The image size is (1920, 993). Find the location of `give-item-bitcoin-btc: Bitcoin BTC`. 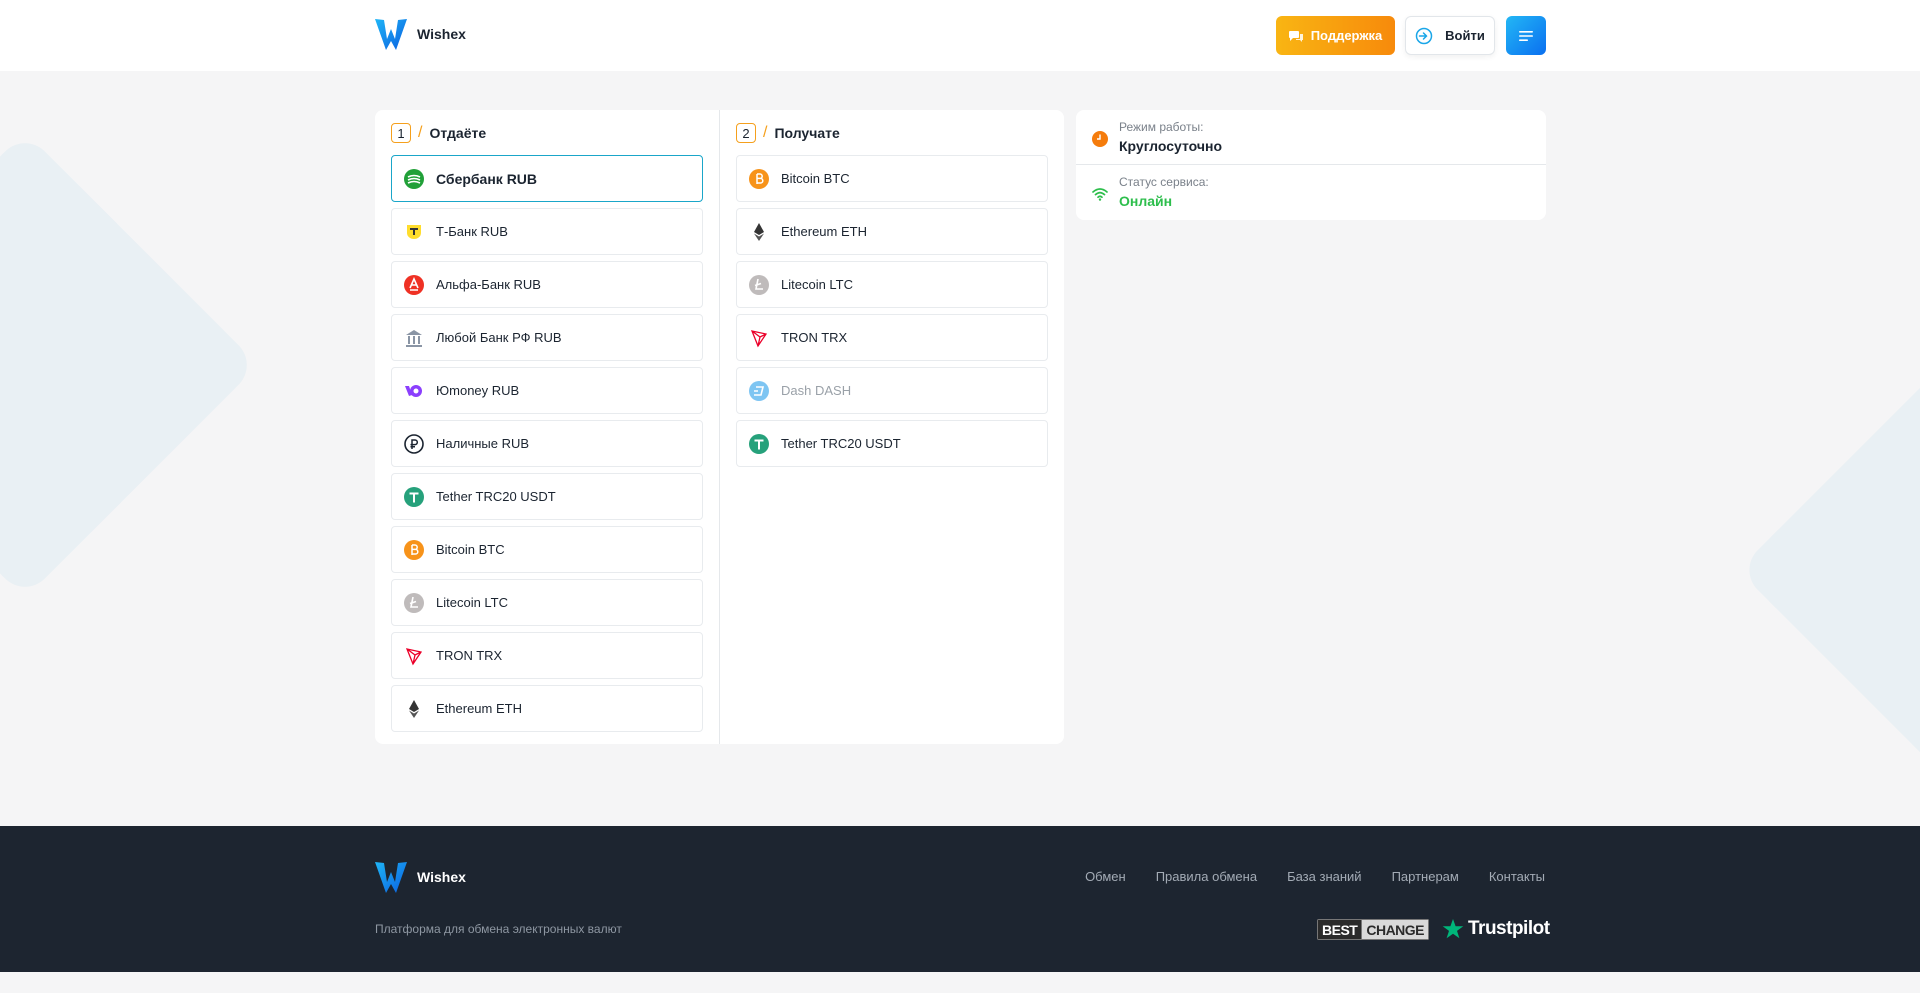

give-item-bitcoin-btc: Bitcoin BTC is located at coordinates (547, 549).